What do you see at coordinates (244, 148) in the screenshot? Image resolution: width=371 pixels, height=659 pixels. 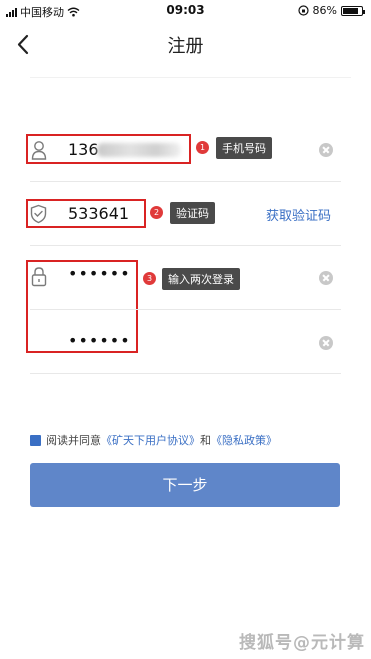 I see `phone-tooltip: 手机号码` at bounding box center [244, 148].